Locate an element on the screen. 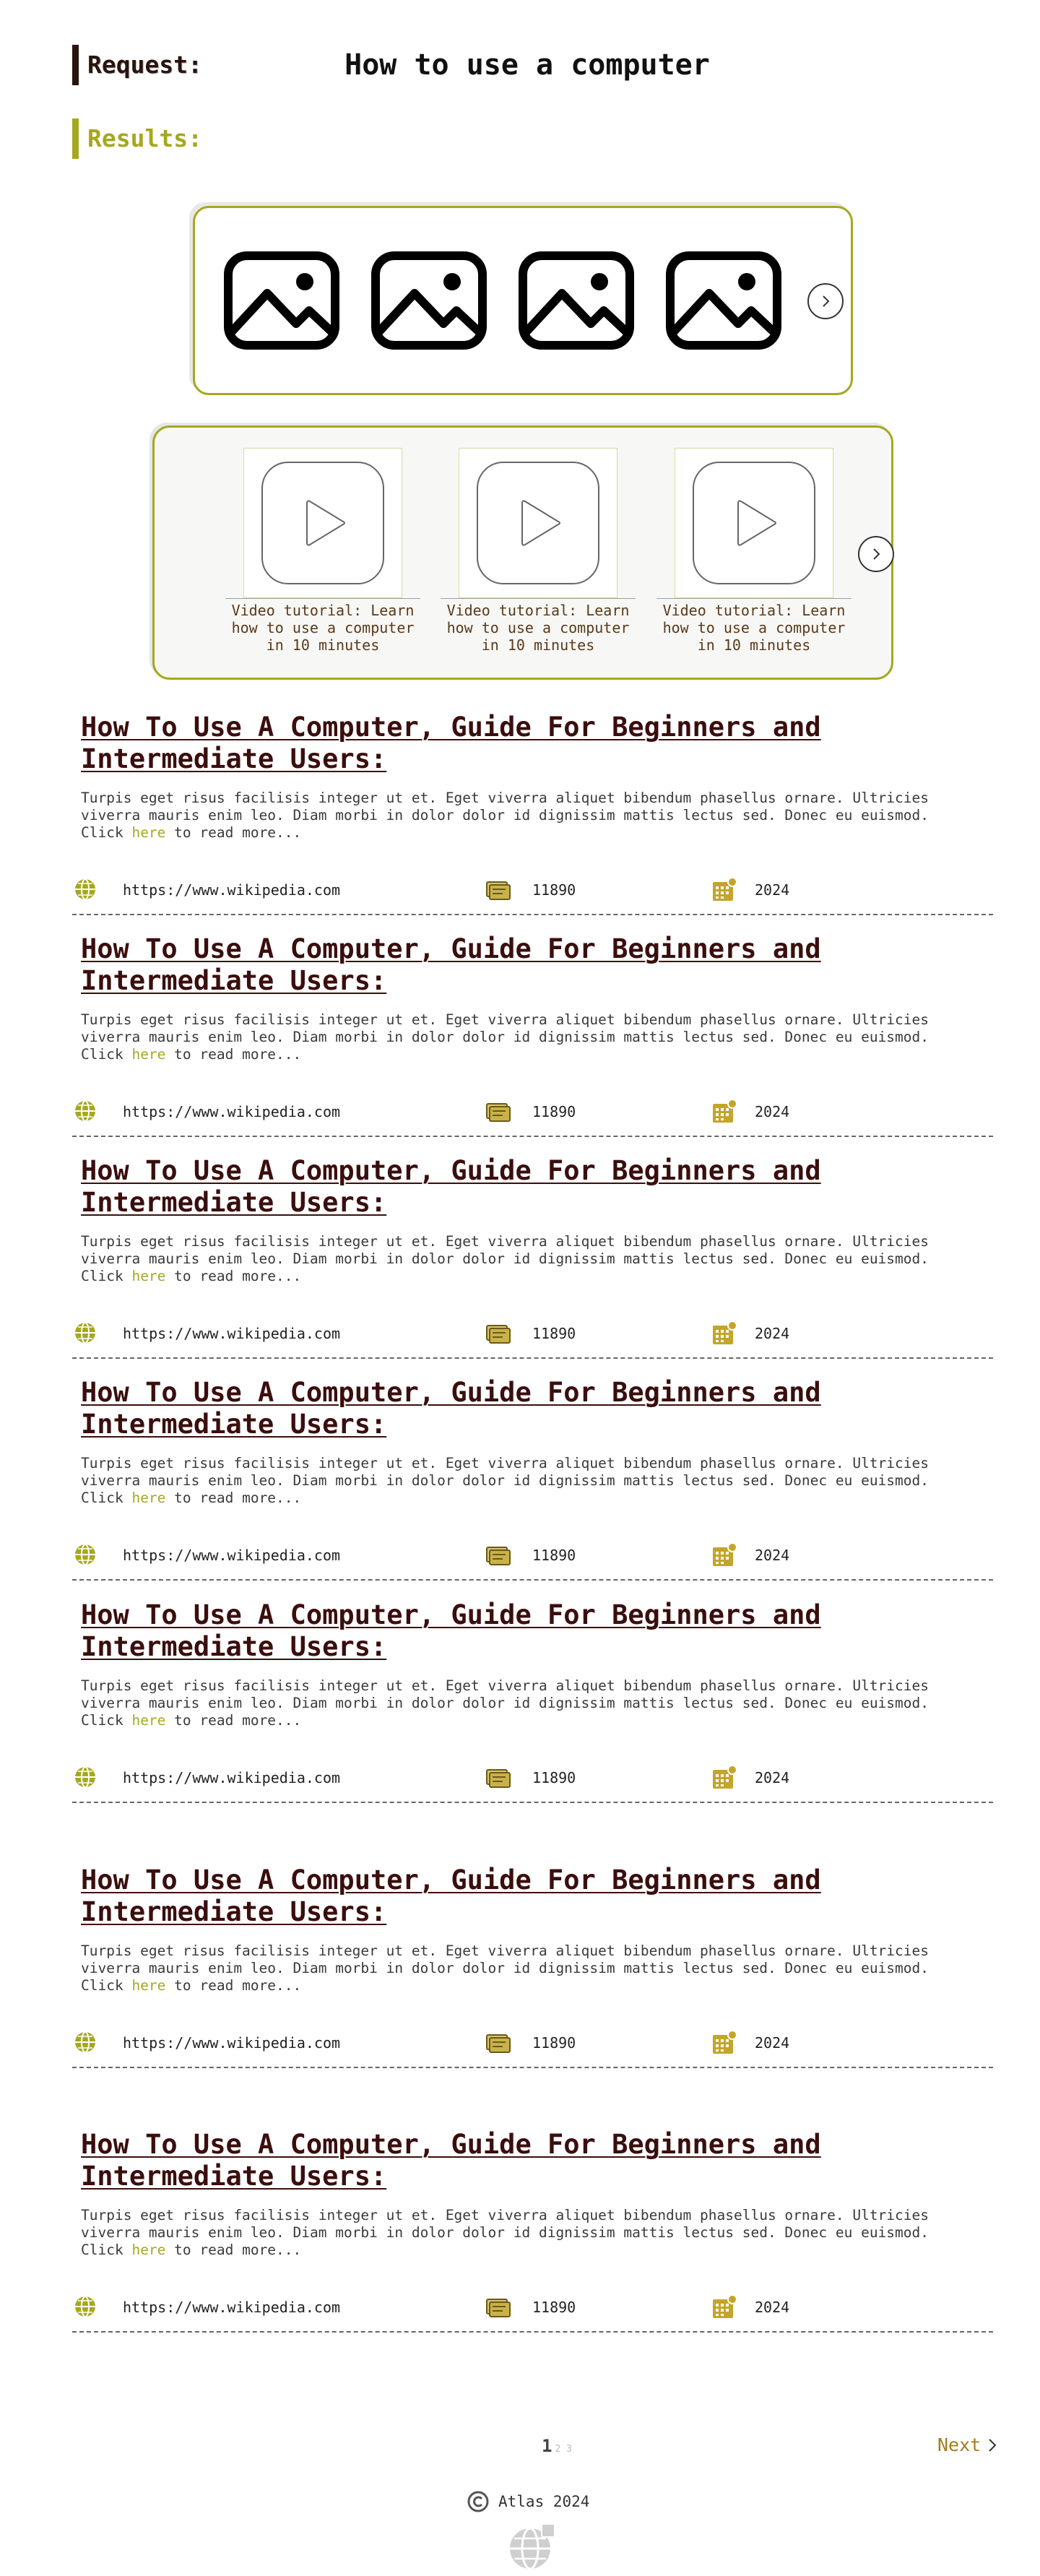  next-page-button: Next is located at coordinates (967, 2444).